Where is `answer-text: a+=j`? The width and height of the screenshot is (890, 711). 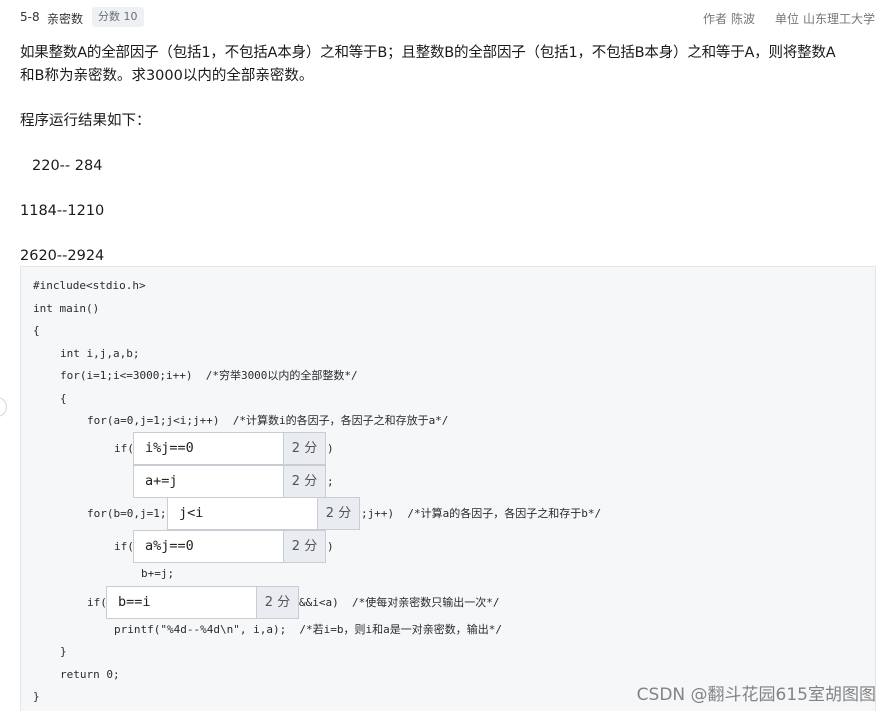
answer-text: a+=j is located at coordinates (161, 481).